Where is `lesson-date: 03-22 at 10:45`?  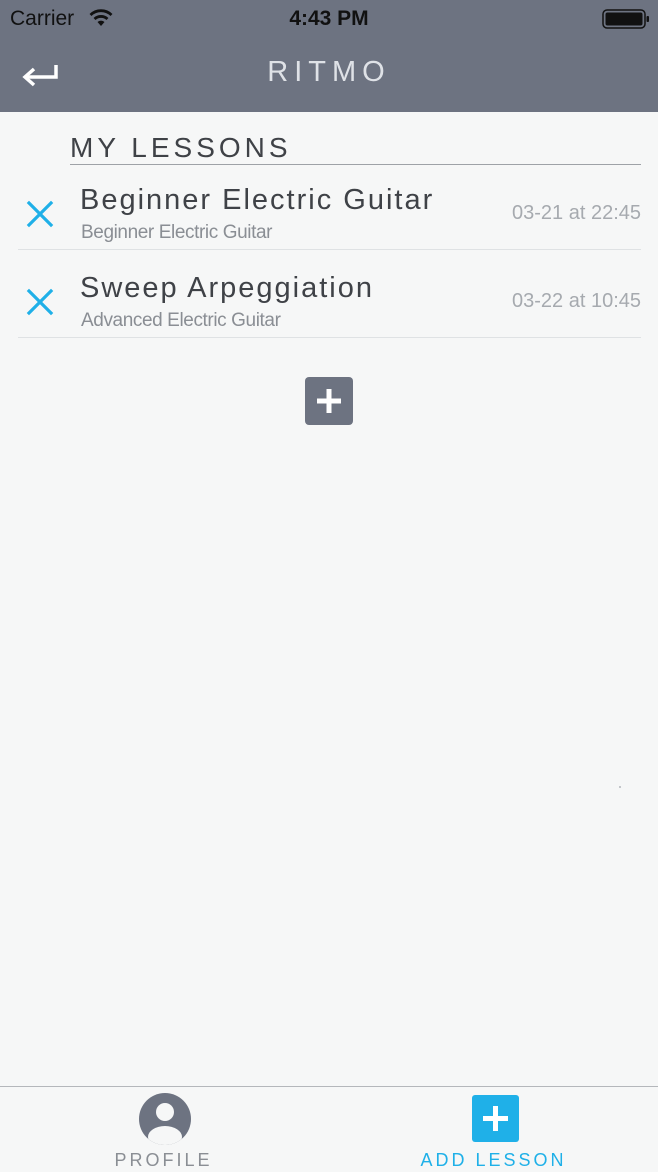
lesson-date: 03-22 at 10:45 is located at coordinates (576, 301).